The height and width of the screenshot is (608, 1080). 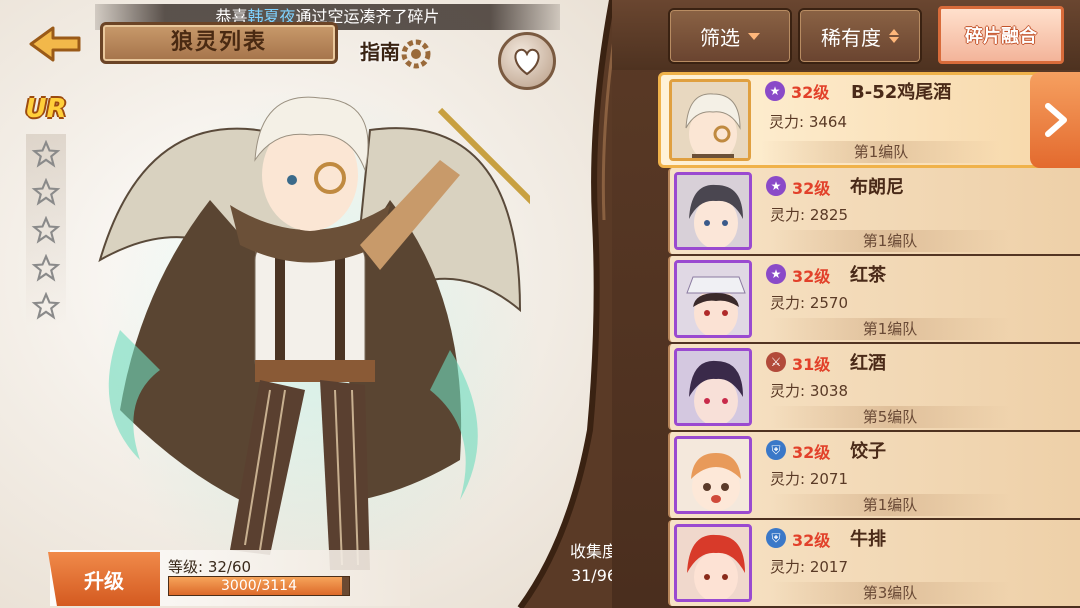 I want to click on character-power: 灵力: 2570, so click(x=809, y=303).